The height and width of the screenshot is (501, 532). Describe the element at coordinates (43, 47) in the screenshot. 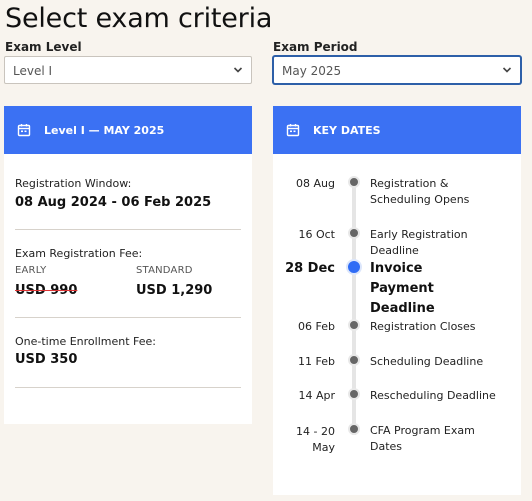

I see `exam-level-label: Exam Level` at that location.